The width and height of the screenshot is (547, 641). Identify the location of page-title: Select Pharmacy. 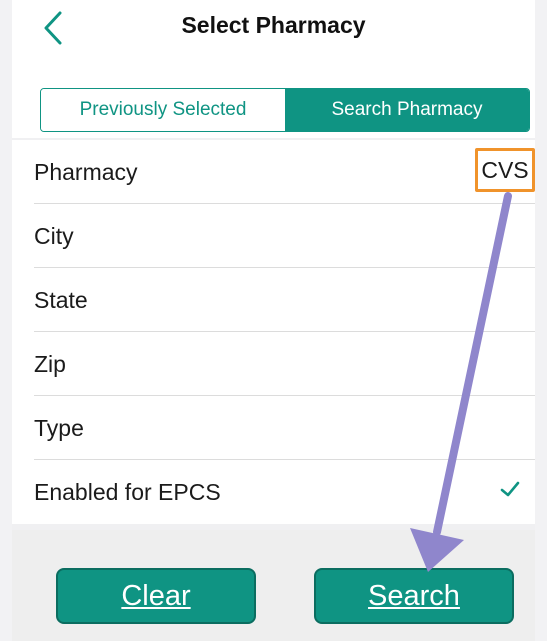
(273, 25).